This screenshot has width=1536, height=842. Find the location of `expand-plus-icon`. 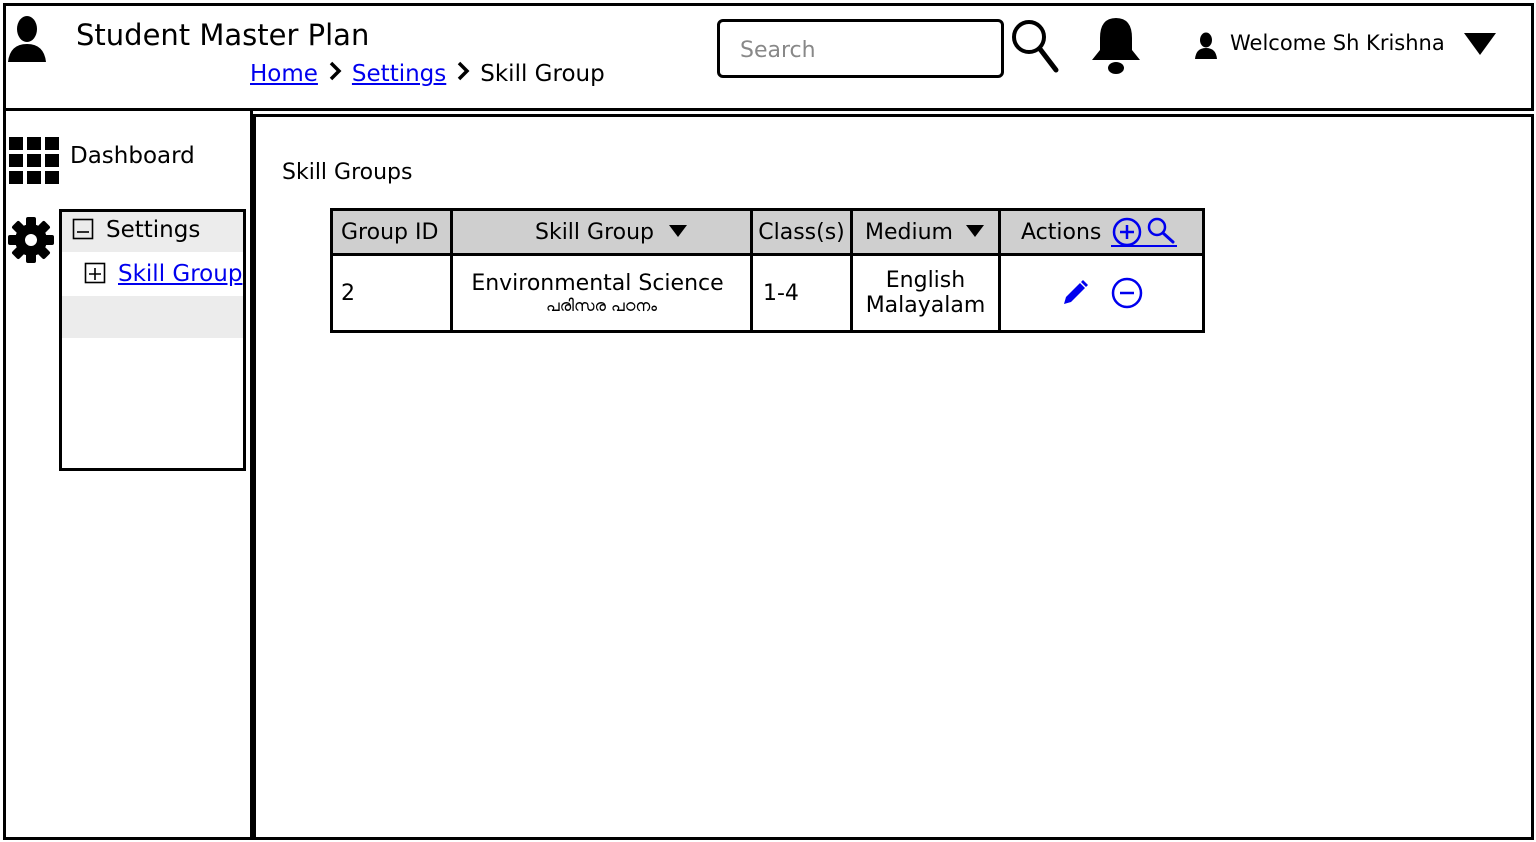

expand-plus-icon is located at coordinates (95, 275).